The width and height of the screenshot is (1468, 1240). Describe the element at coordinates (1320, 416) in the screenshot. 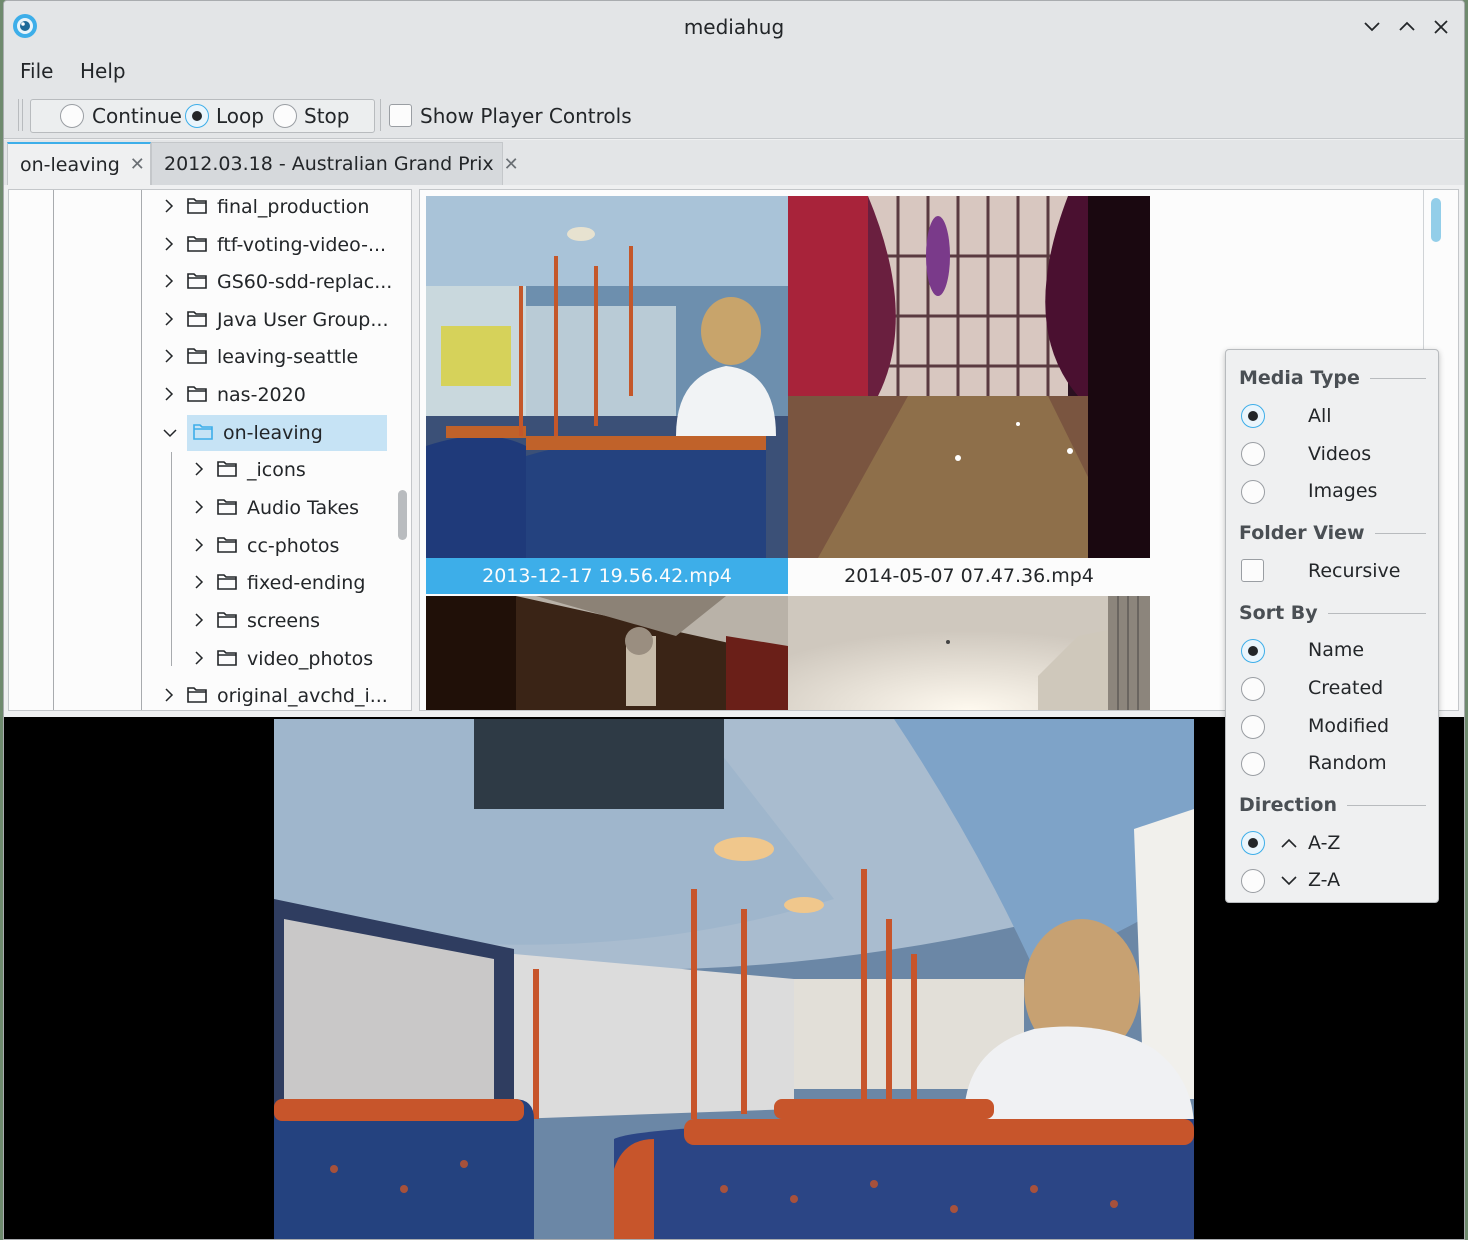

I see `media-type-all-label: All` at that location.